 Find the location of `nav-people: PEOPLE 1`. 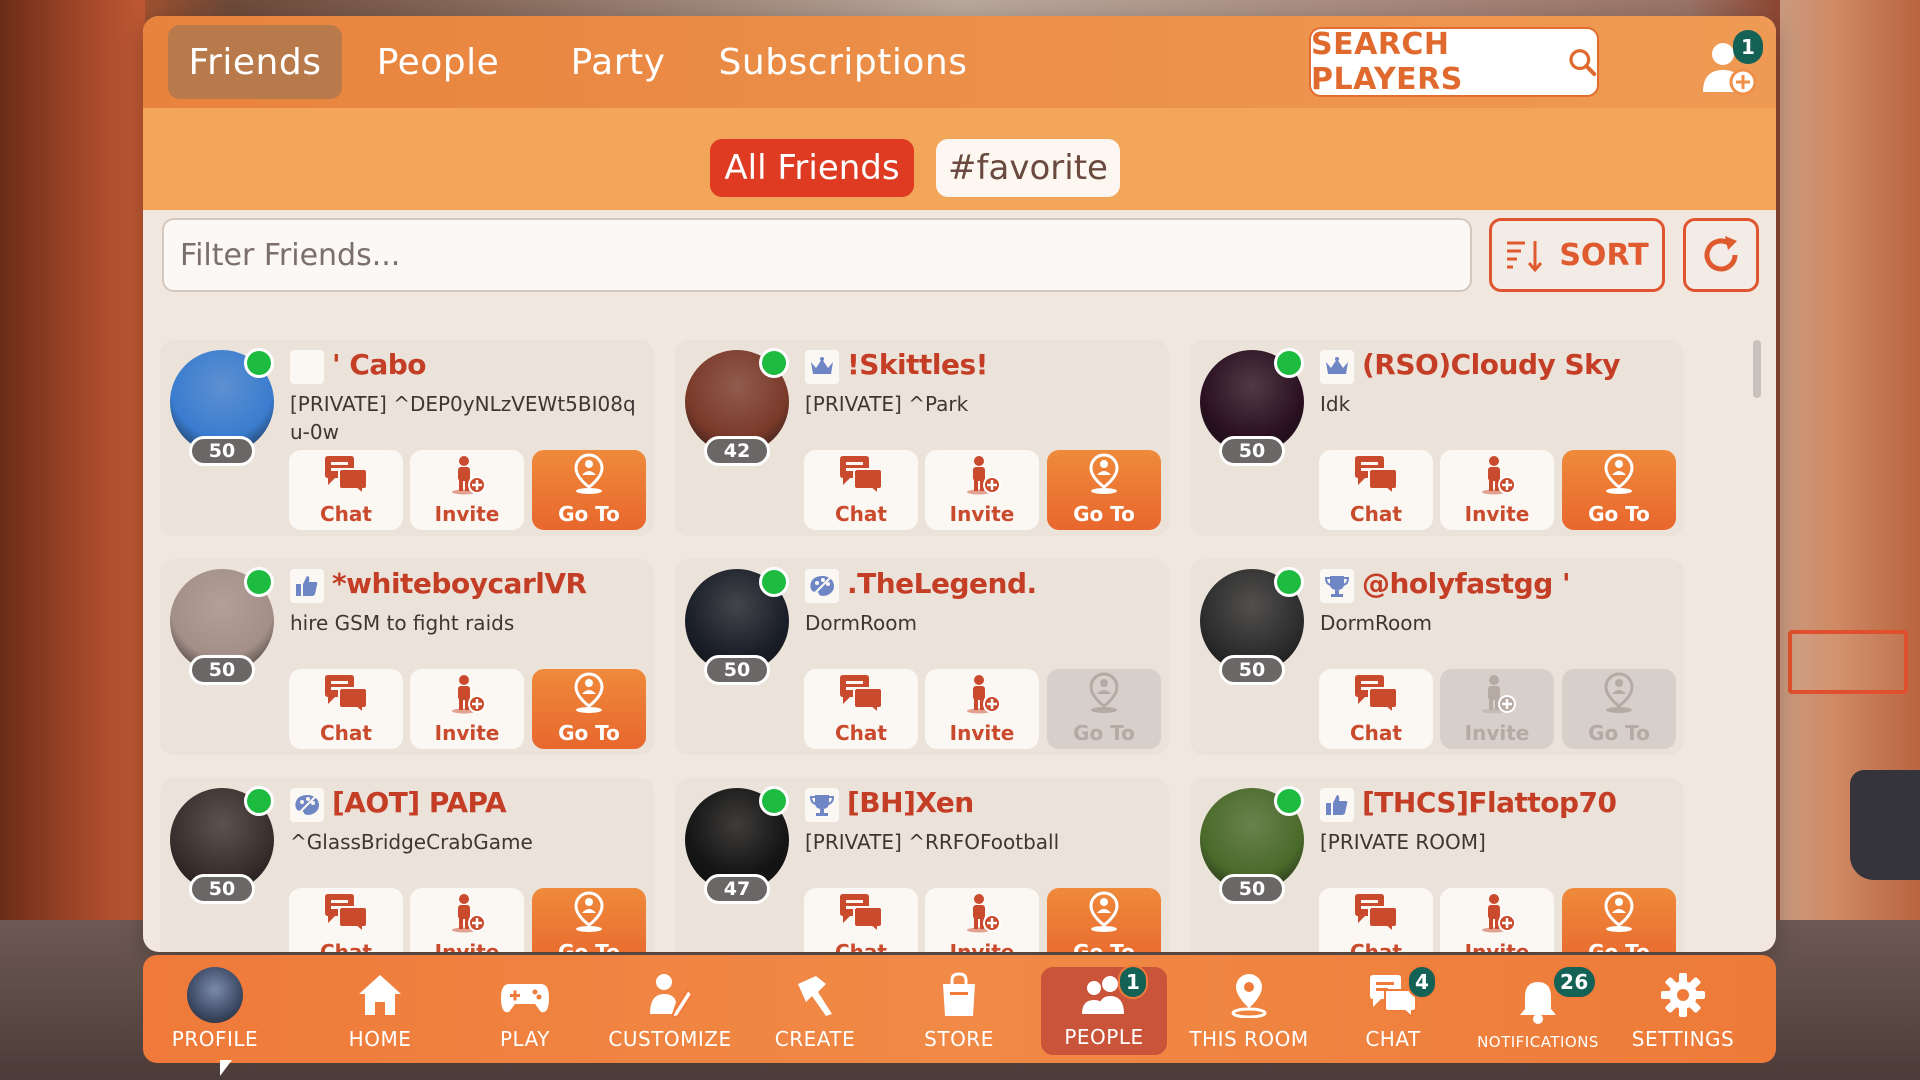

nav-people: PEOPLE 1 is located at coordinates (1104, 1010).